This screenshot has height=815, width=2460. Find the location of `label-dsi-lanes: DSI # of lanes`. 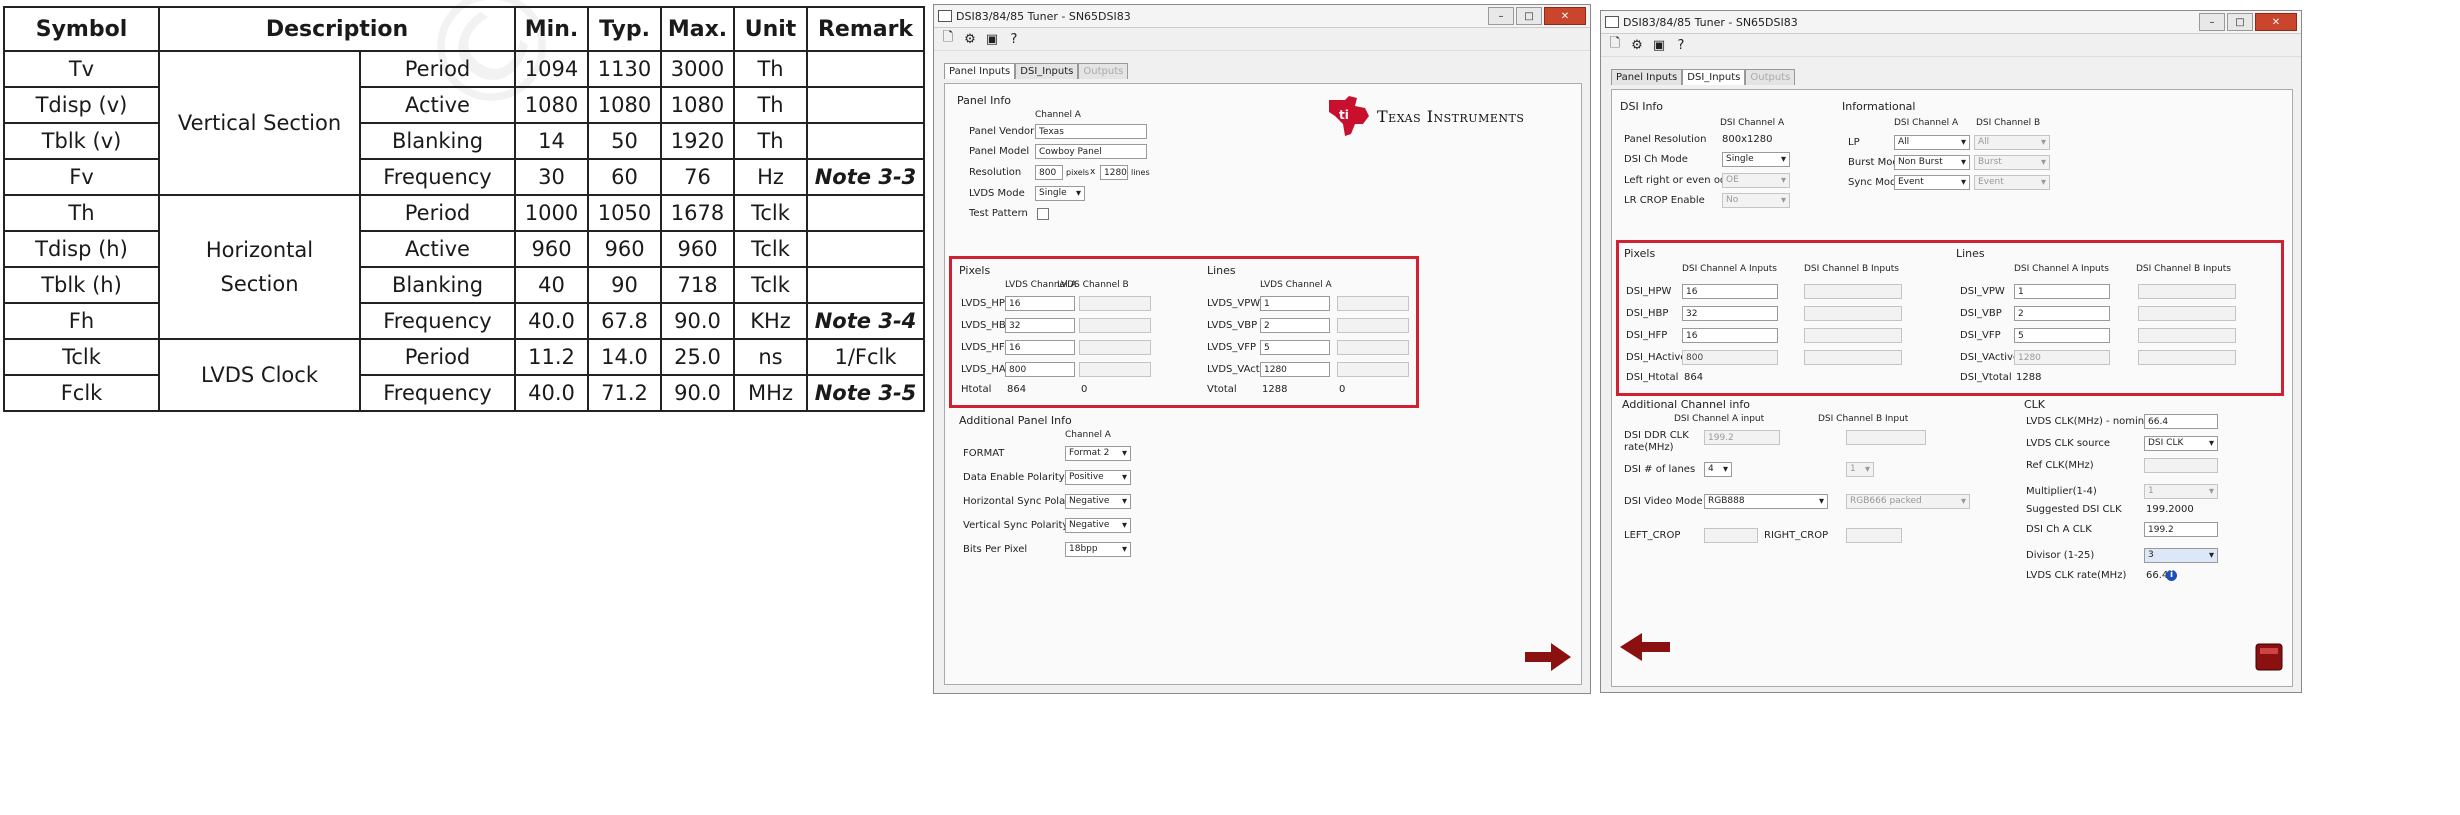

label-dsi-lanes: DSI # of lanes is located at coordinates (1660, 469).